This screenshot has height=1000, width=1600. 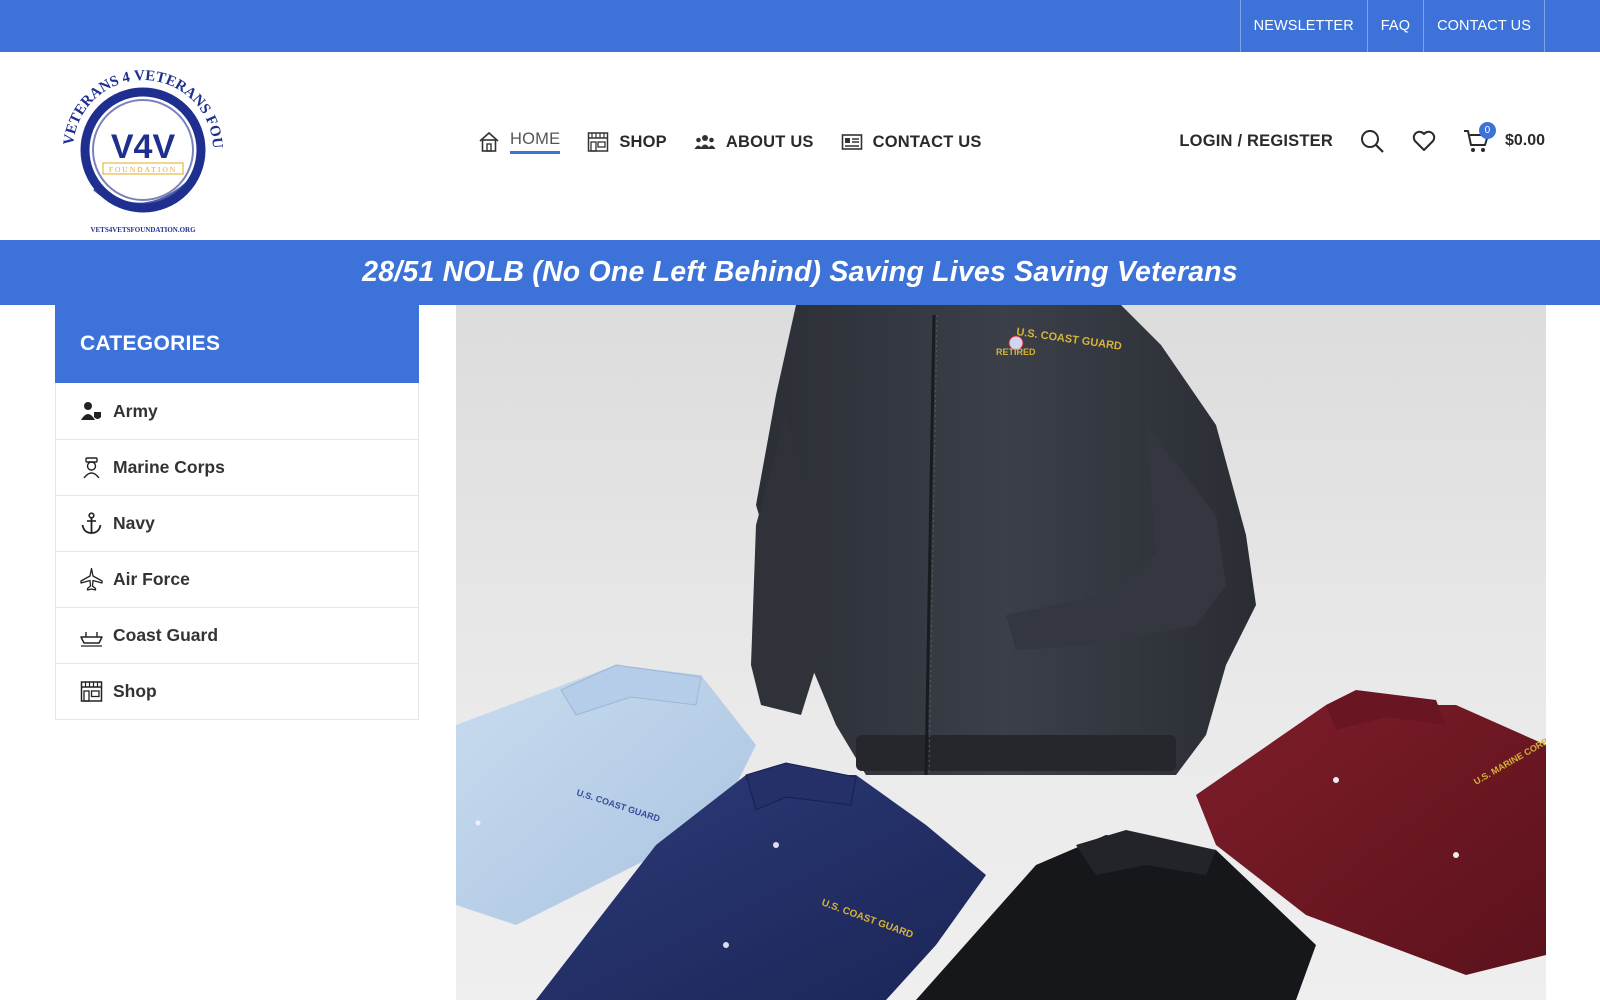 What do you see at coordinates (91, 639) in the screenshot?
I see `ship-icon` at bounding box center [91, 639].